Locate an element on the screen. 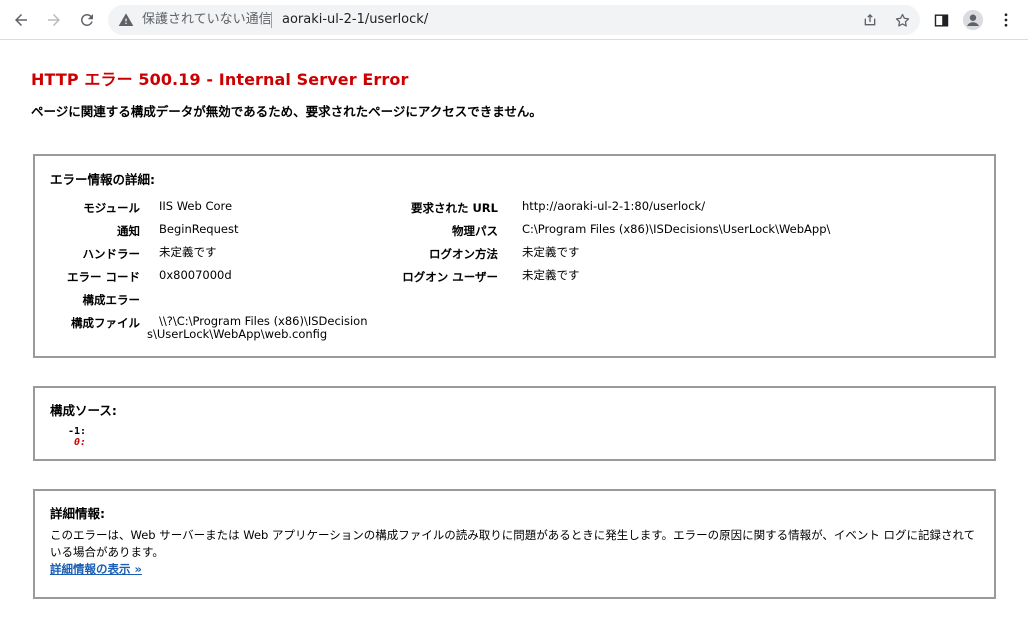 The width and height of the screenshot is (1028, 633). forward-arrow-icon is located at coordinates (54, 20).